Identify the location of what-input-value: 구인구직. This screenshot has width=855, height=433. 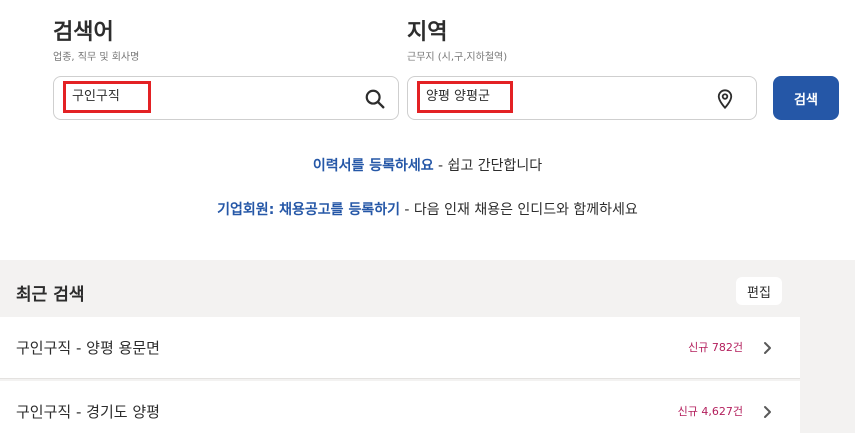
(107, 97).